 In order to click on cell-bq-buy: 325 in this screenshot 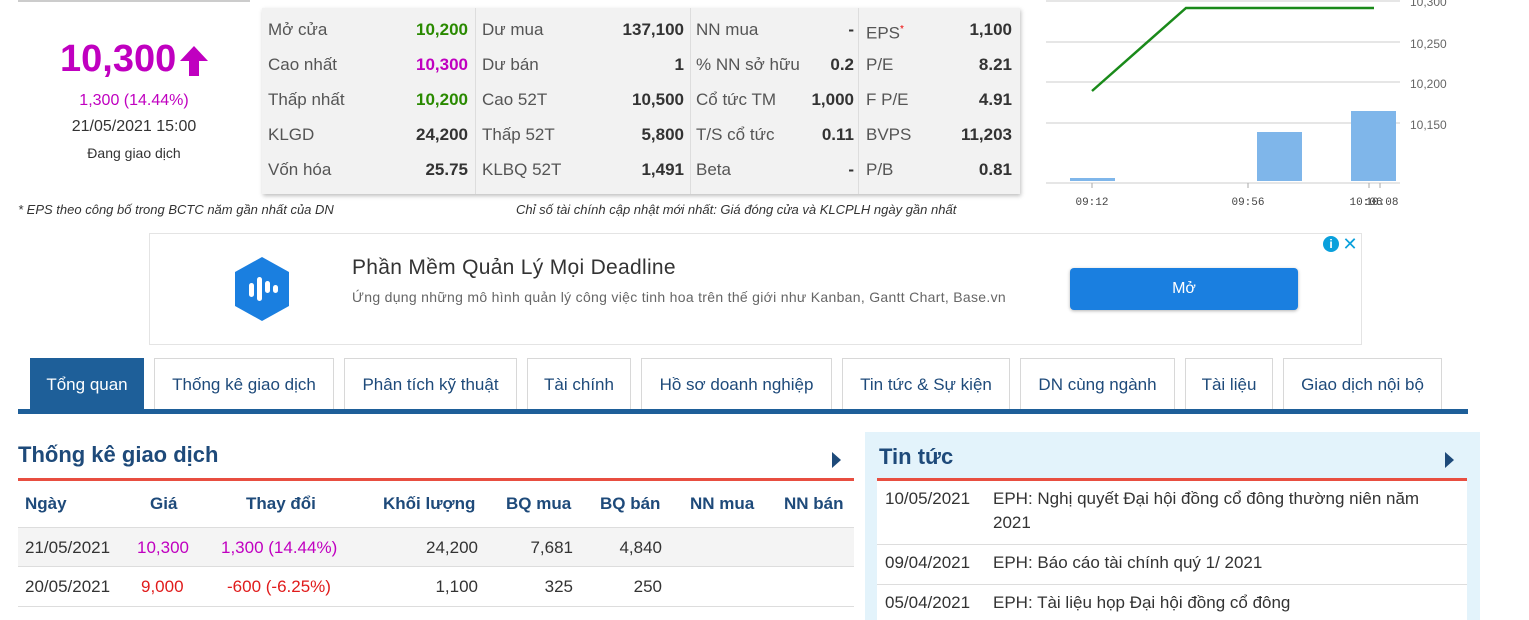, I will do `click(558, 586)`.